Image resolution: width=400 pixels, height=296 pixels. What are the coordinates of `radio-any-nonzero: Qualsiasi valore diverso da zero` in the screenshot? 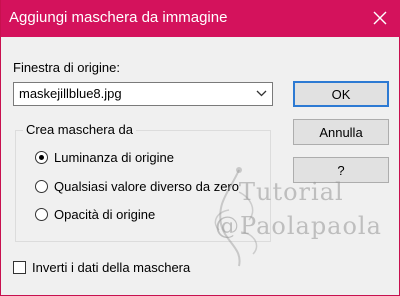 It's located at (137, 186).